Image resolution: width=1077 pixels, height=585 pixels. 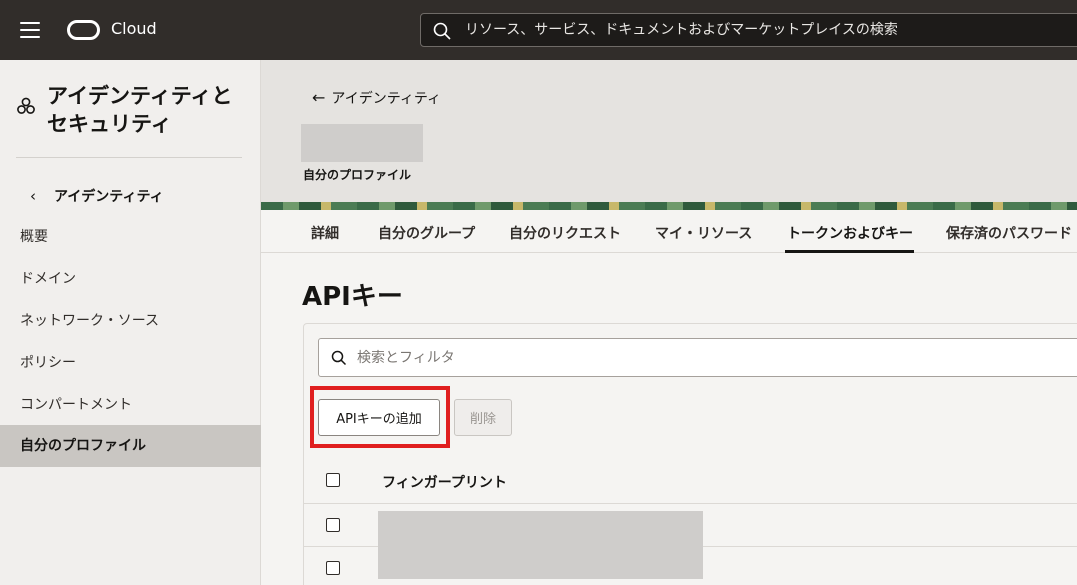 What do you see at coordinates (83, 30) in the screenshot?
I see `oracle-logo-icon` at bounding box center [83, 30].